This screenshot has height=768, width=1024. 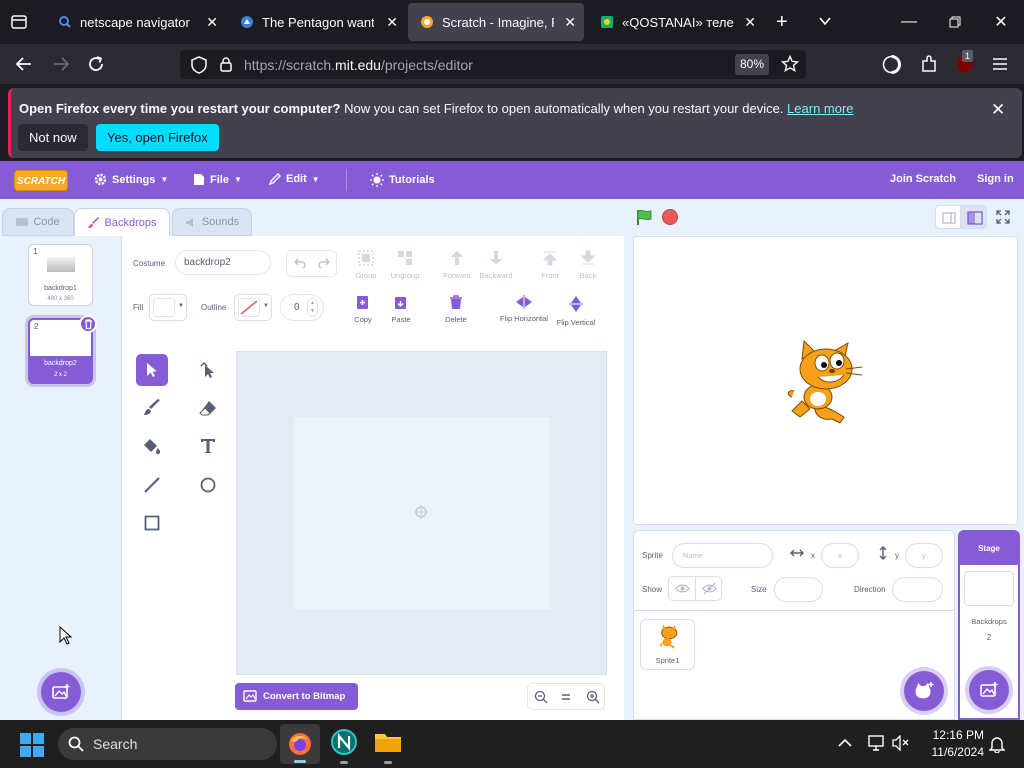 What do you see at coordinates (62, 349) in the screenshot?
I see `backdrop-item-selected: 2 backdrop2 2 x 2` at bounding box center [62, 349].